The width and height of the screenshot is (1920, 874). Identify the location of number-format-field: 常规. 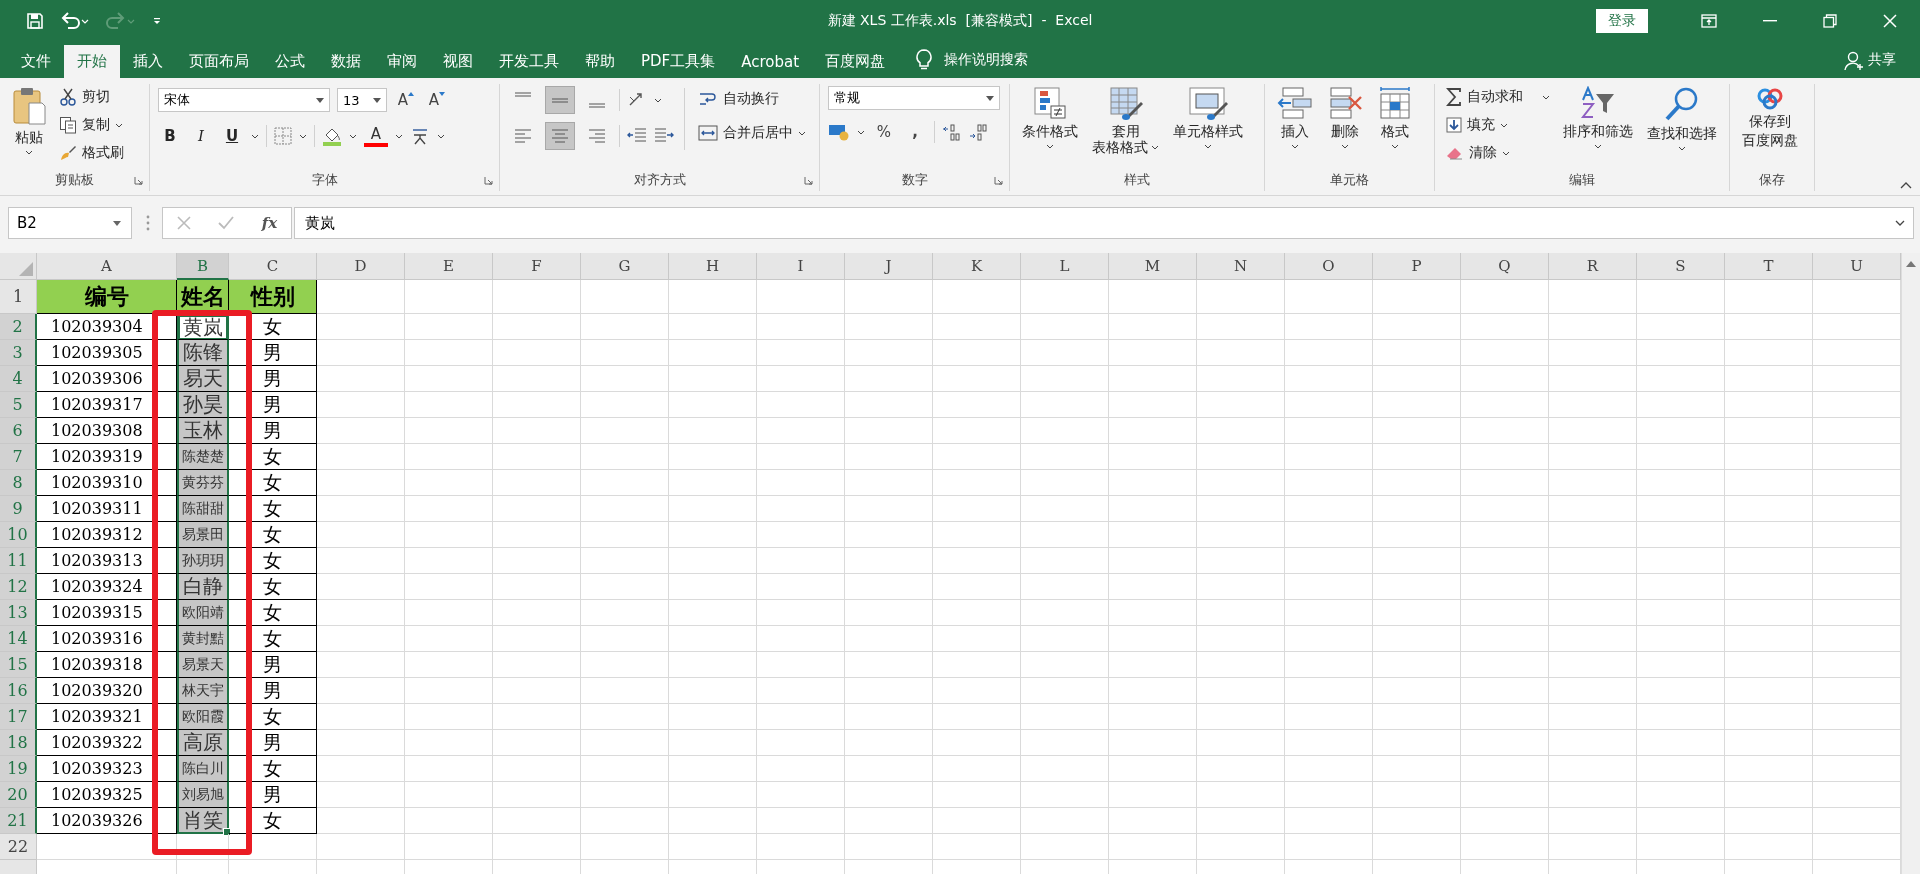
(914, 98).